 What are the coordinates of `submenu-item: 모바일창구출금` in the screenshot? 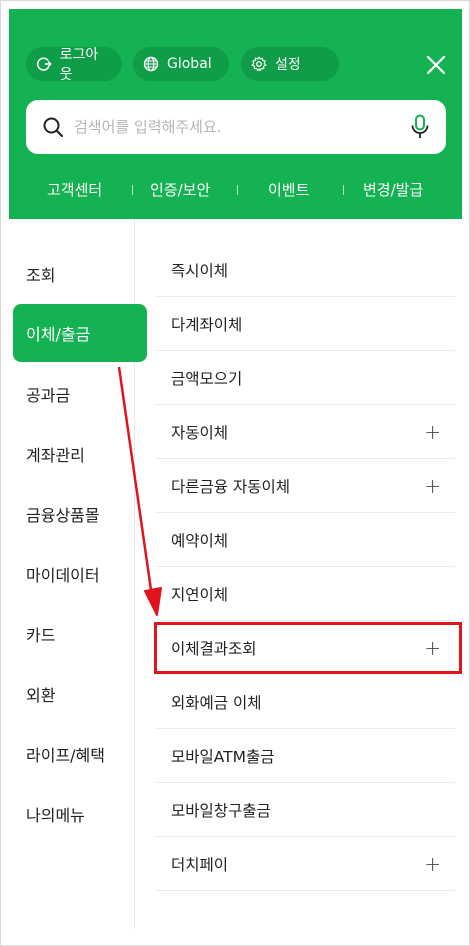 It's located at (305, 810).